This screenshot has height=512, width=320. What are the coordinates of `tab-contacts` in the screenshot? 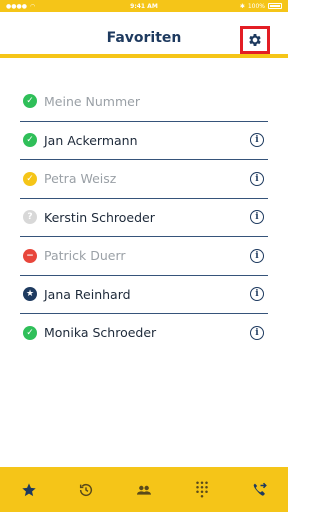 It's located at (144, 490).